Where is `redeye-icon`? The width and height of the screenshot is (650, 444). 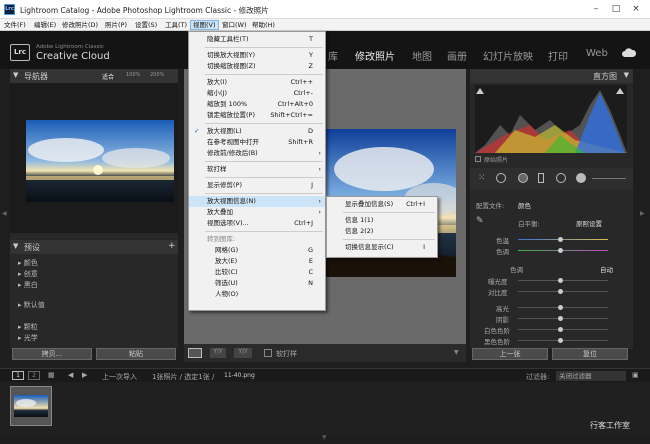
redeye-icon is located at coordinates (523, 178).